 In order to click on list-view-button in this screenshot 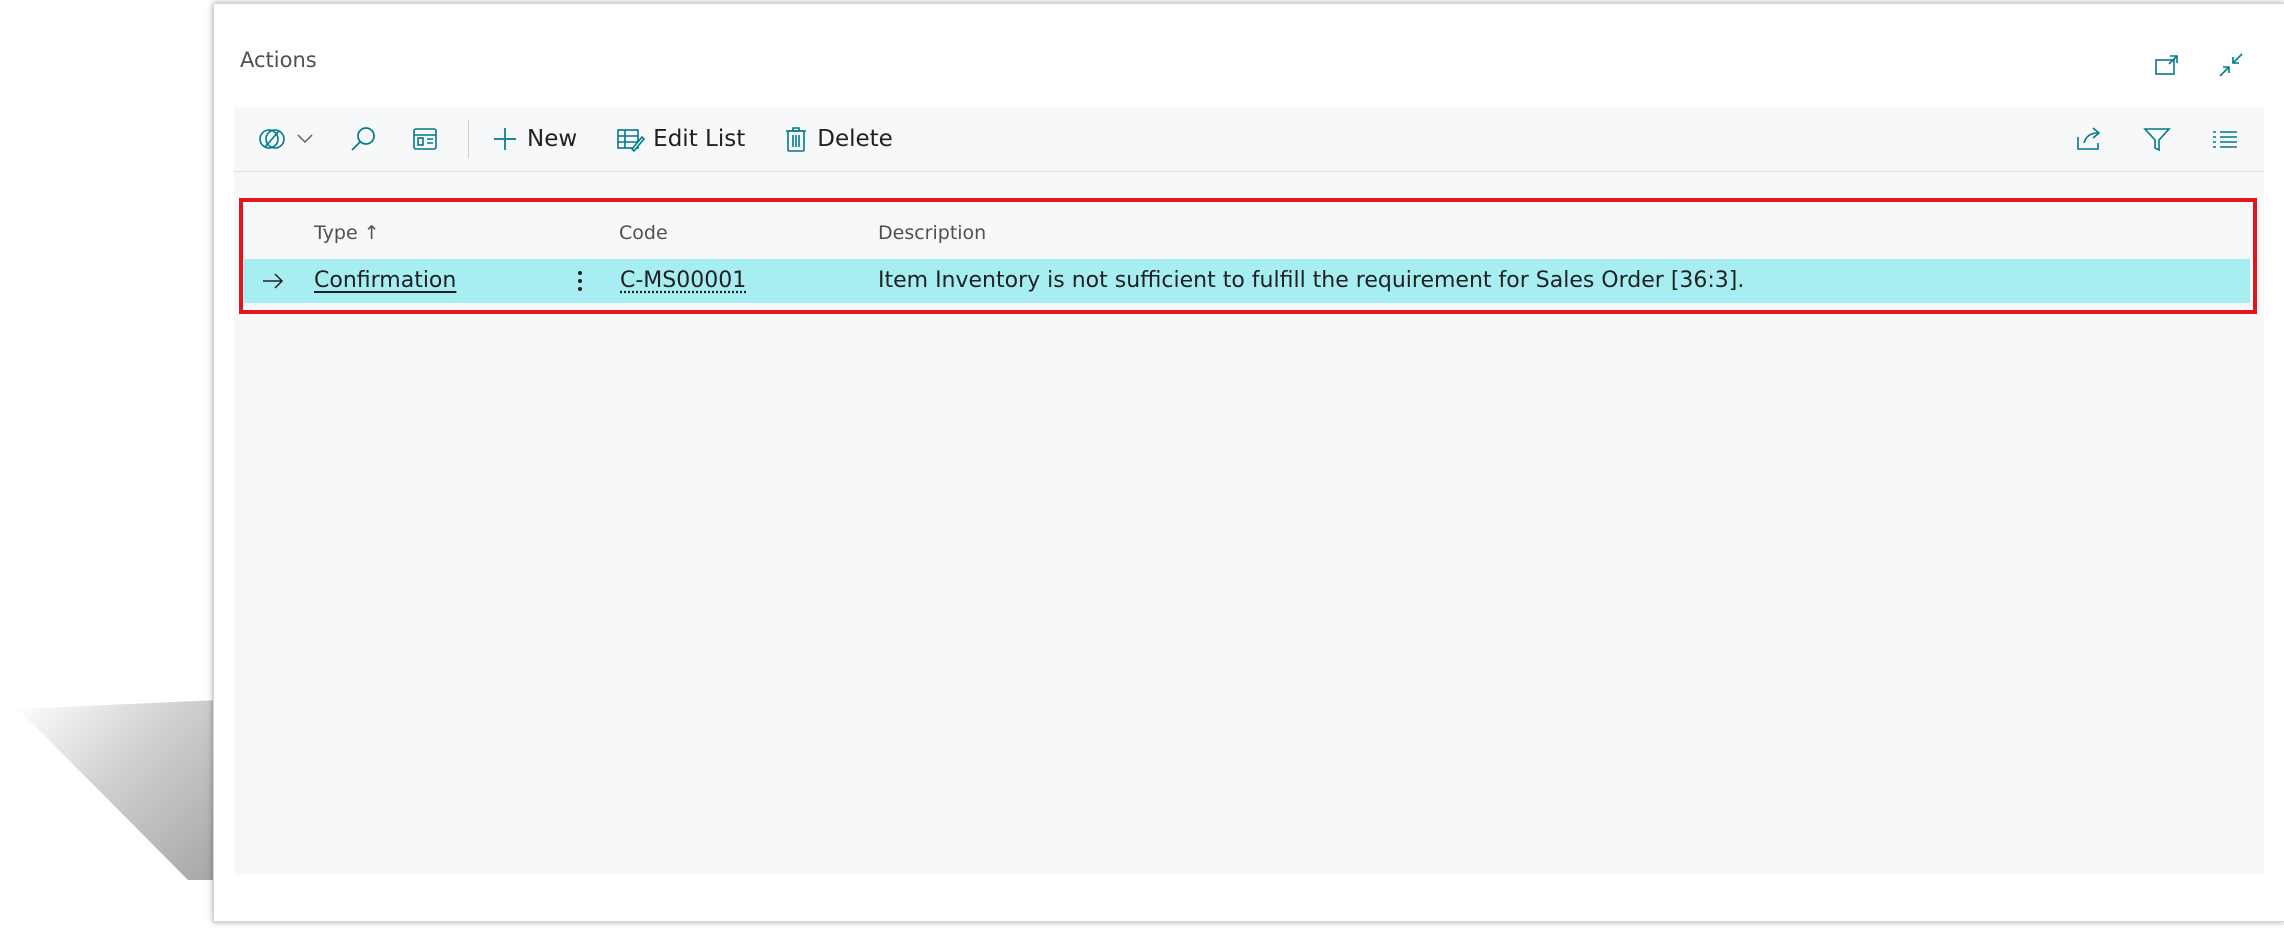, I will do `click(2225, 139)`.